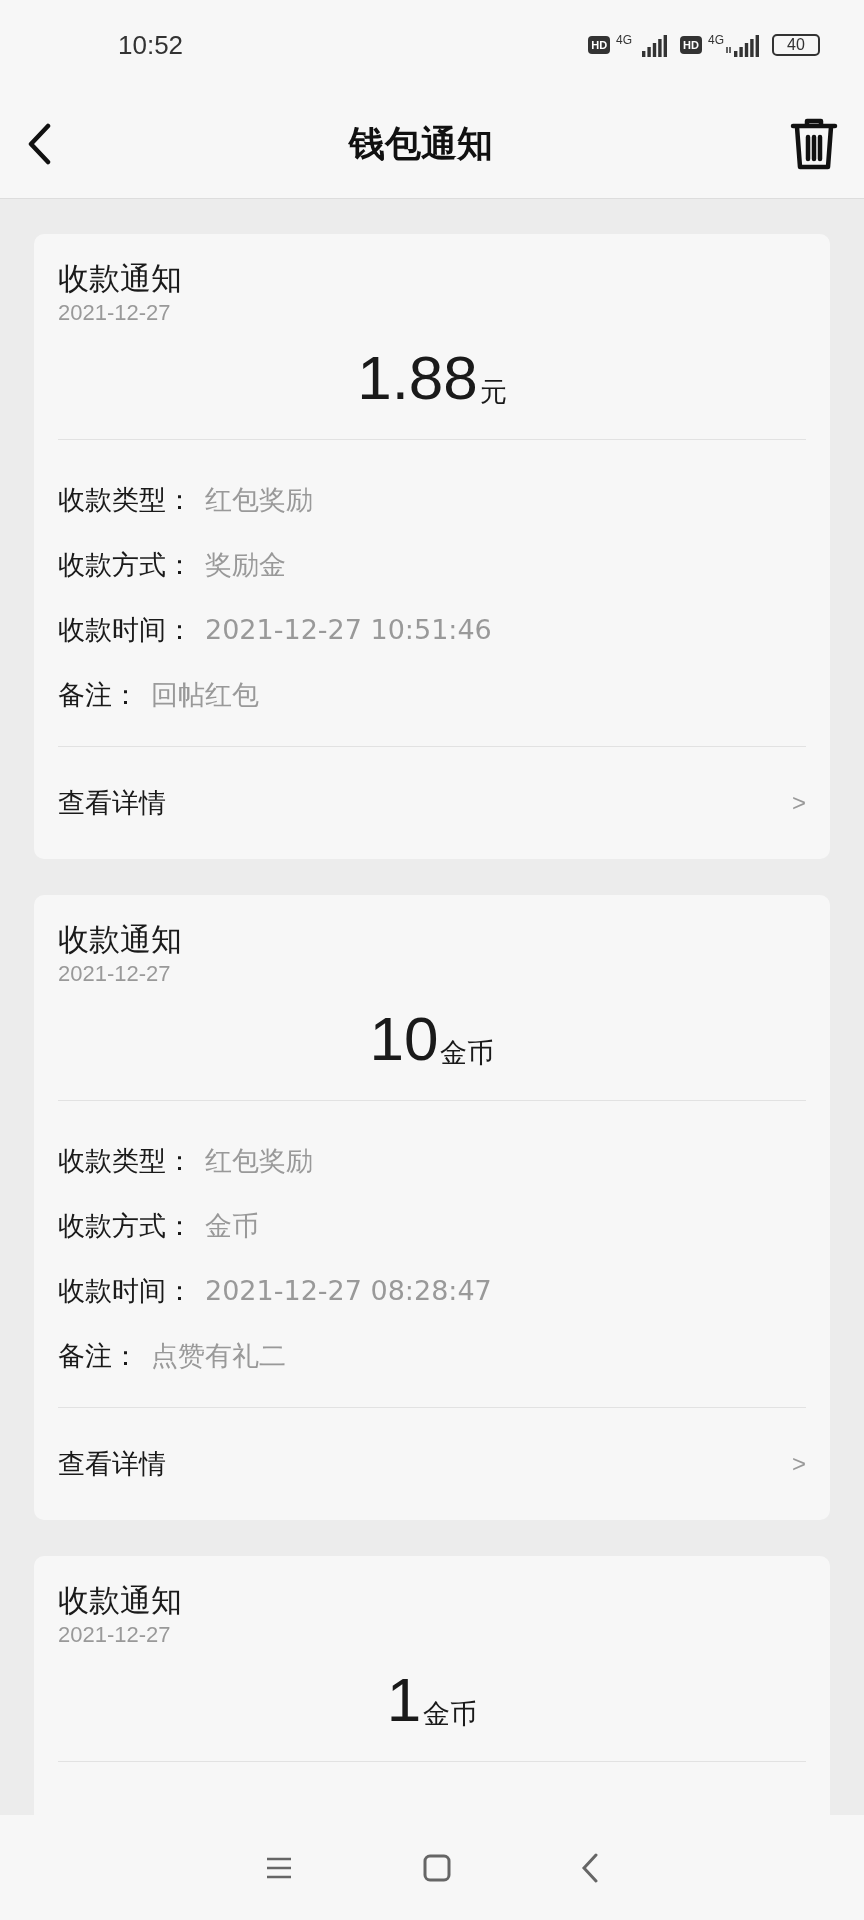 The height and width of the screenshot is (1920, 864). What do you see at coordinates (348, 1291) in the screenshot?
I see `field-value: 2021-12-27 08:28:47` at bounding box center [348, 1291].